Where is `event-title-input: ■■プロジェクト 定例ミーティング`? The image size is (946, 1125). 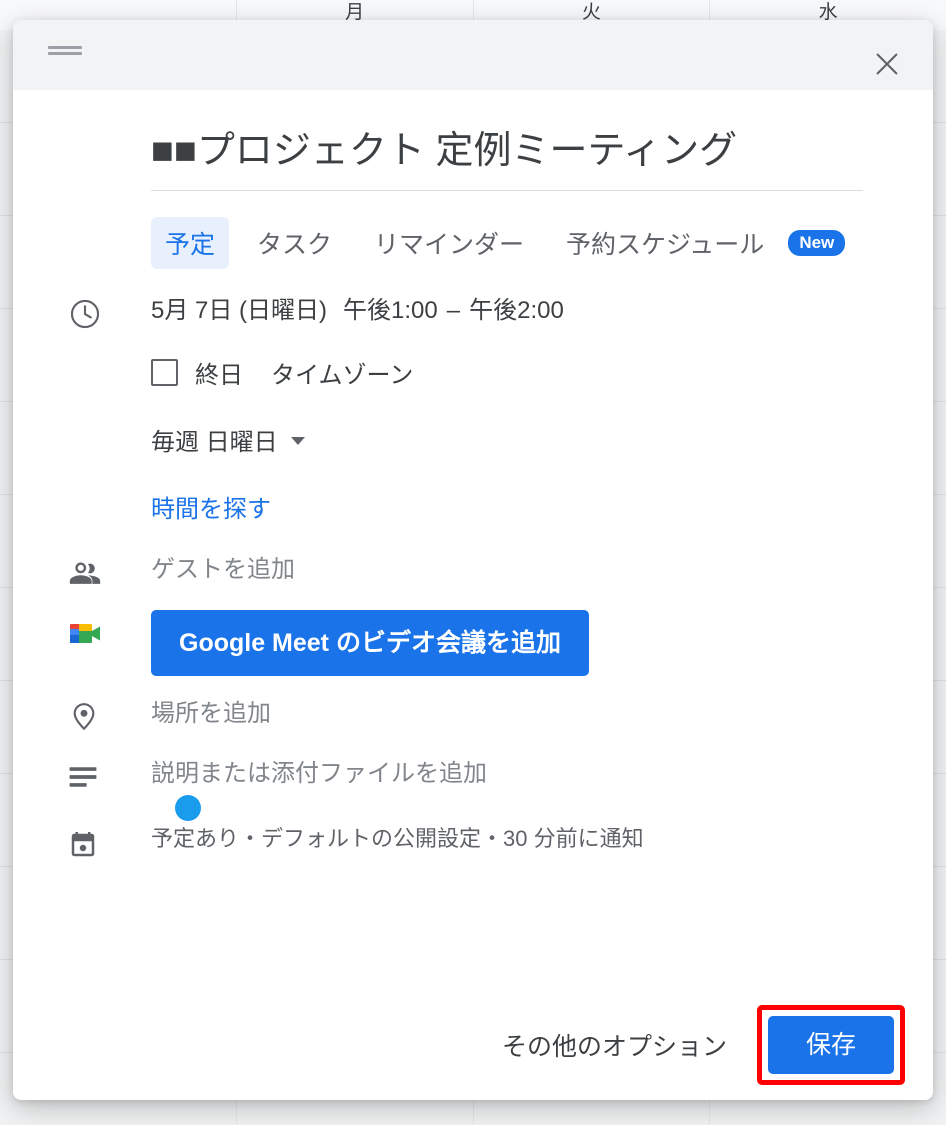
event-title-input: ■■プロジェクト 定例ミーティング is located at coordinates (507, 151).